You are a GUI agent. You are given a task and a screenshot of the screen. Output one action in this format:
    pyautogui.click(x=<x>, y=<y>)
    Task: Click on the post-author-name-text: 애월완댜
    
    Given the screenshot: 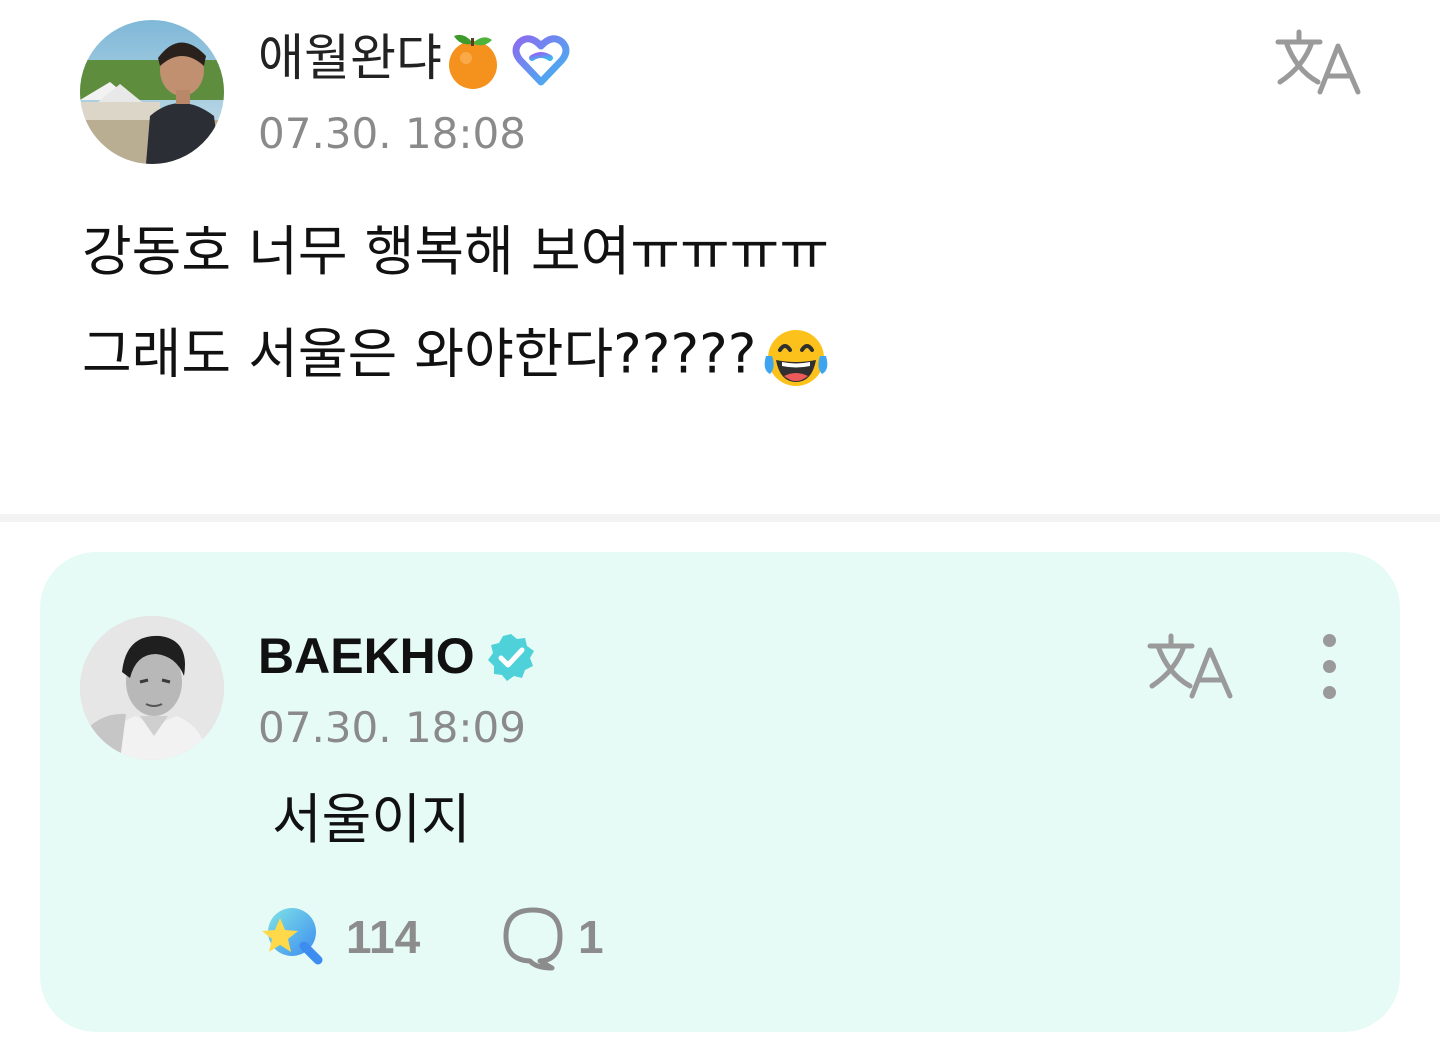 What is the action you would take?
    pyautogui.click(x=350, y=58)
    